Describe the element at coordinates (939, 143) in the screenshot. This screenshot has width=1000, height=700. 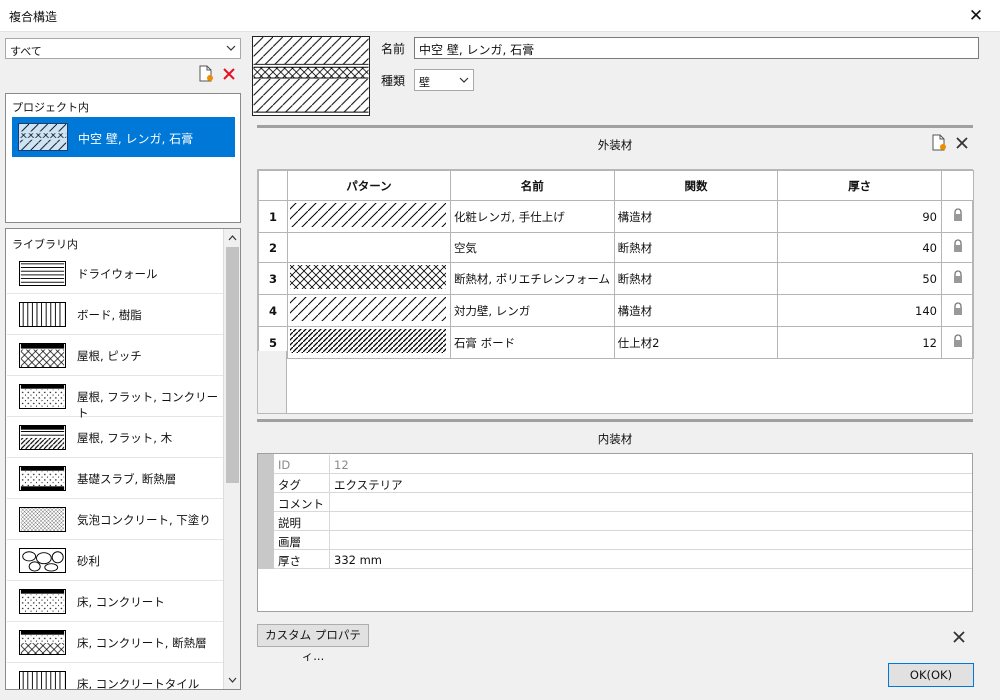
I see `new-layer-icon` at that location.